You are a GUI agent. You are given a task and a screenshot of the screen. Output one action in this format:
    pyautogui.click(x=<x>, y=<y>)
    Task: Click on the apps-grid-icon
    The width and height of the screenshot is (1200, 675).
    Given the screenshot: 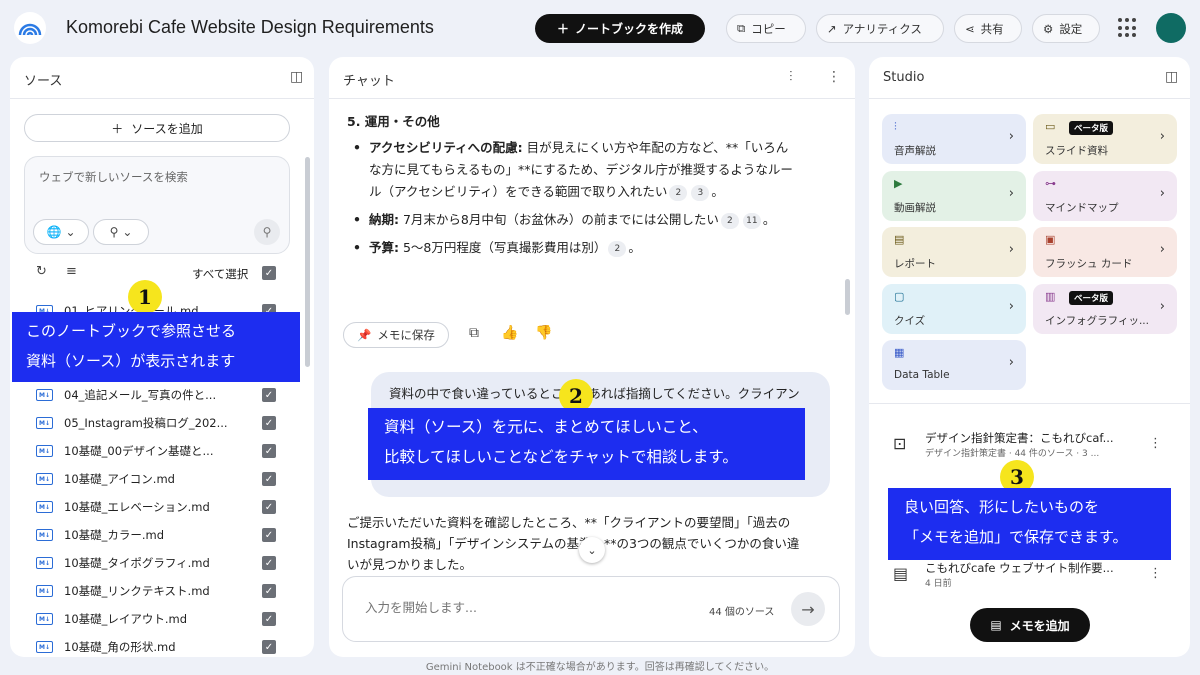 What is the action you would take?
    pyautogui.click(x=1128, y=28)
    